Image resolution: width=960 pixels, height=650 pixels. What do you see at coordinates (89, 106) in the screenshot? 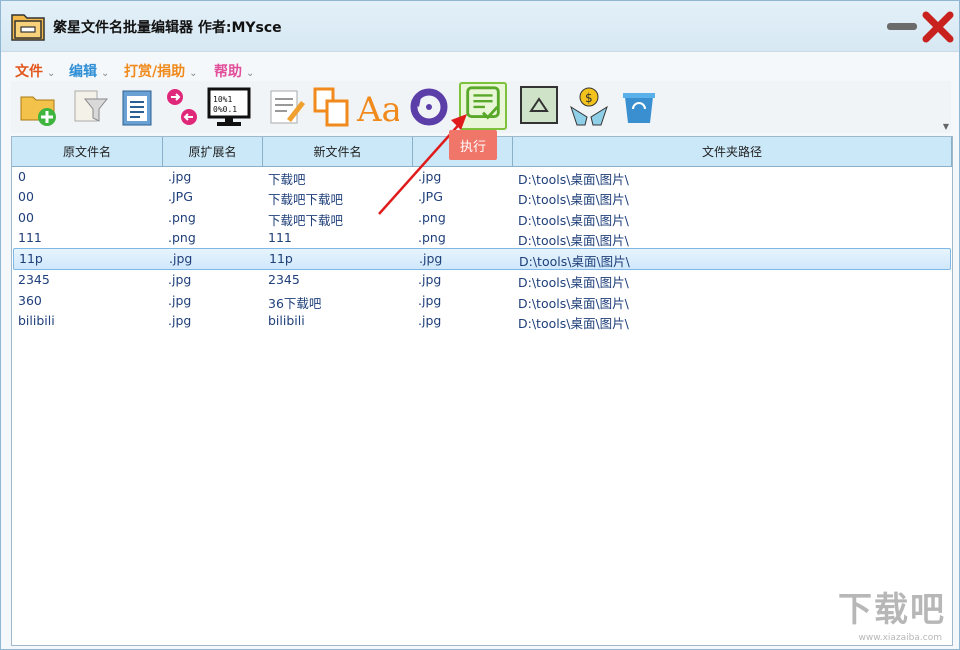
I see `filter-icon` at bounding box center [89, 106].